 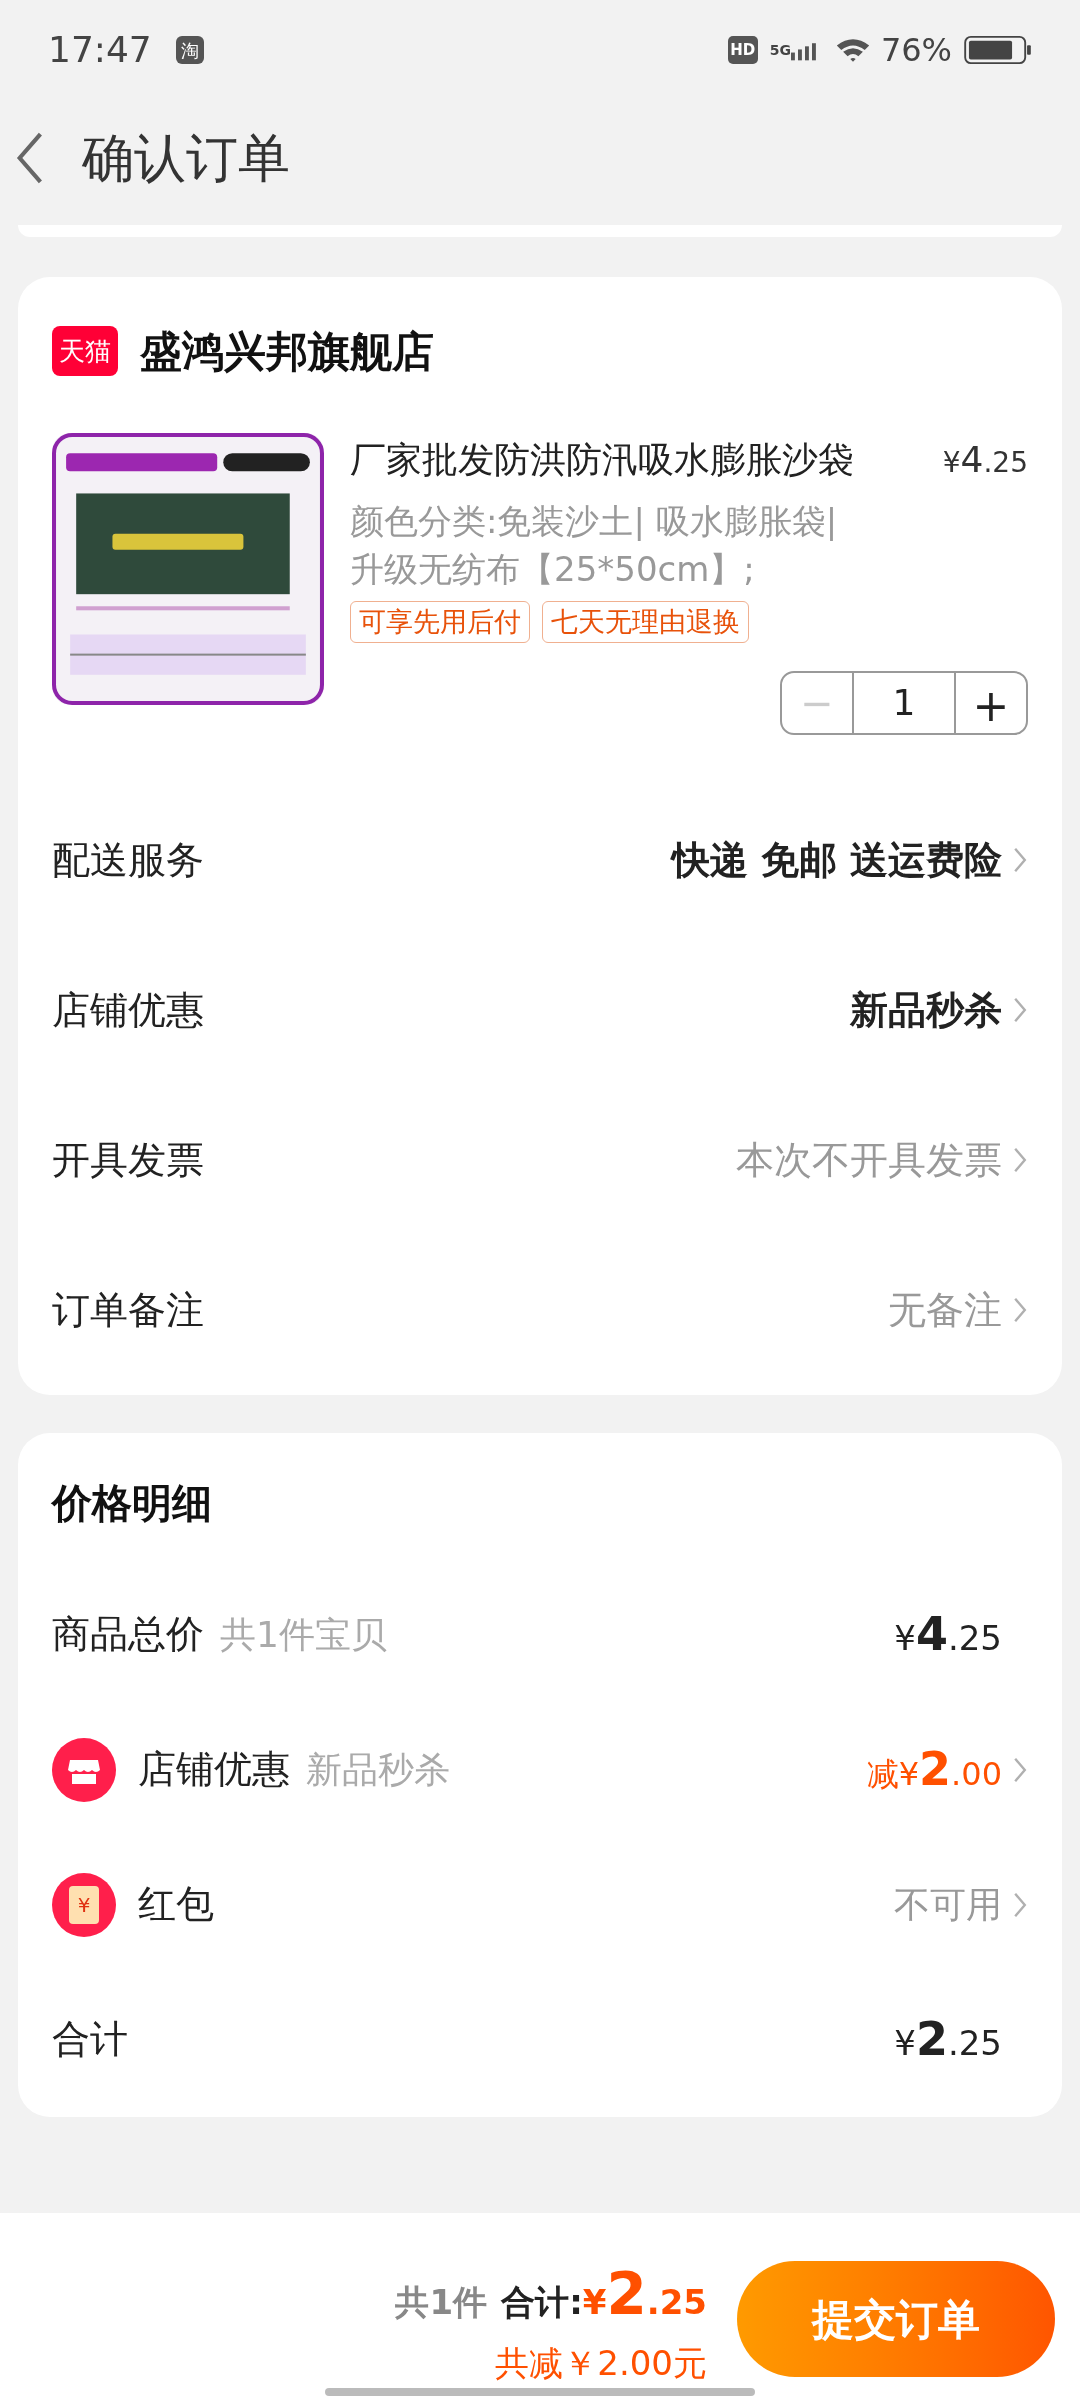 I want to click on row-value: 快递 免邮 送运费险, so click(x=836, y=860).